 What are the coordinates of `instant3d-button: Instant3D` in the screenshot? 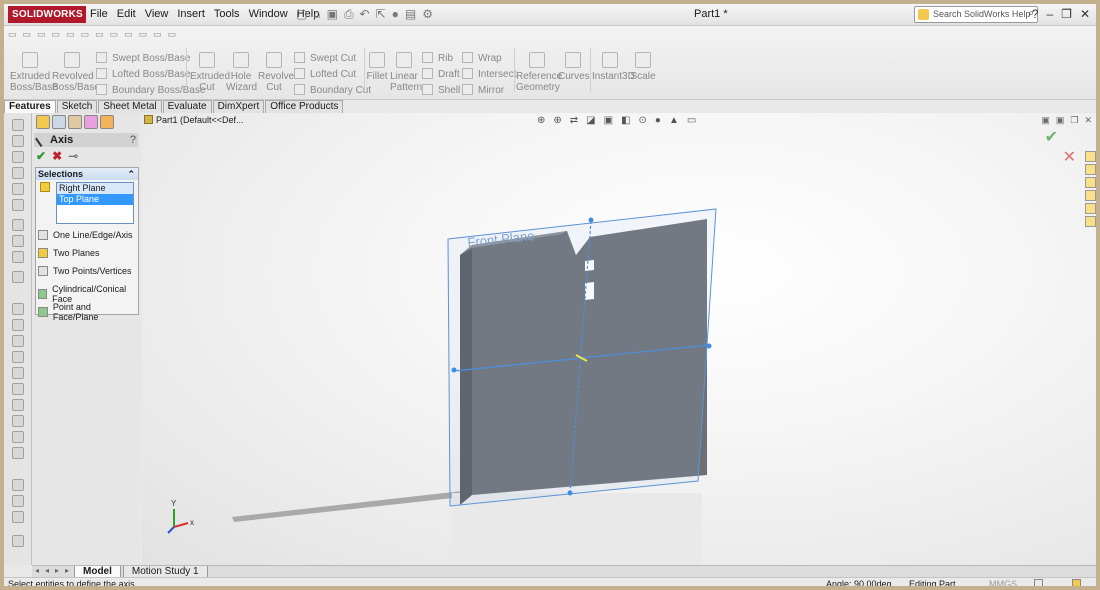 It's located at (613, 67).